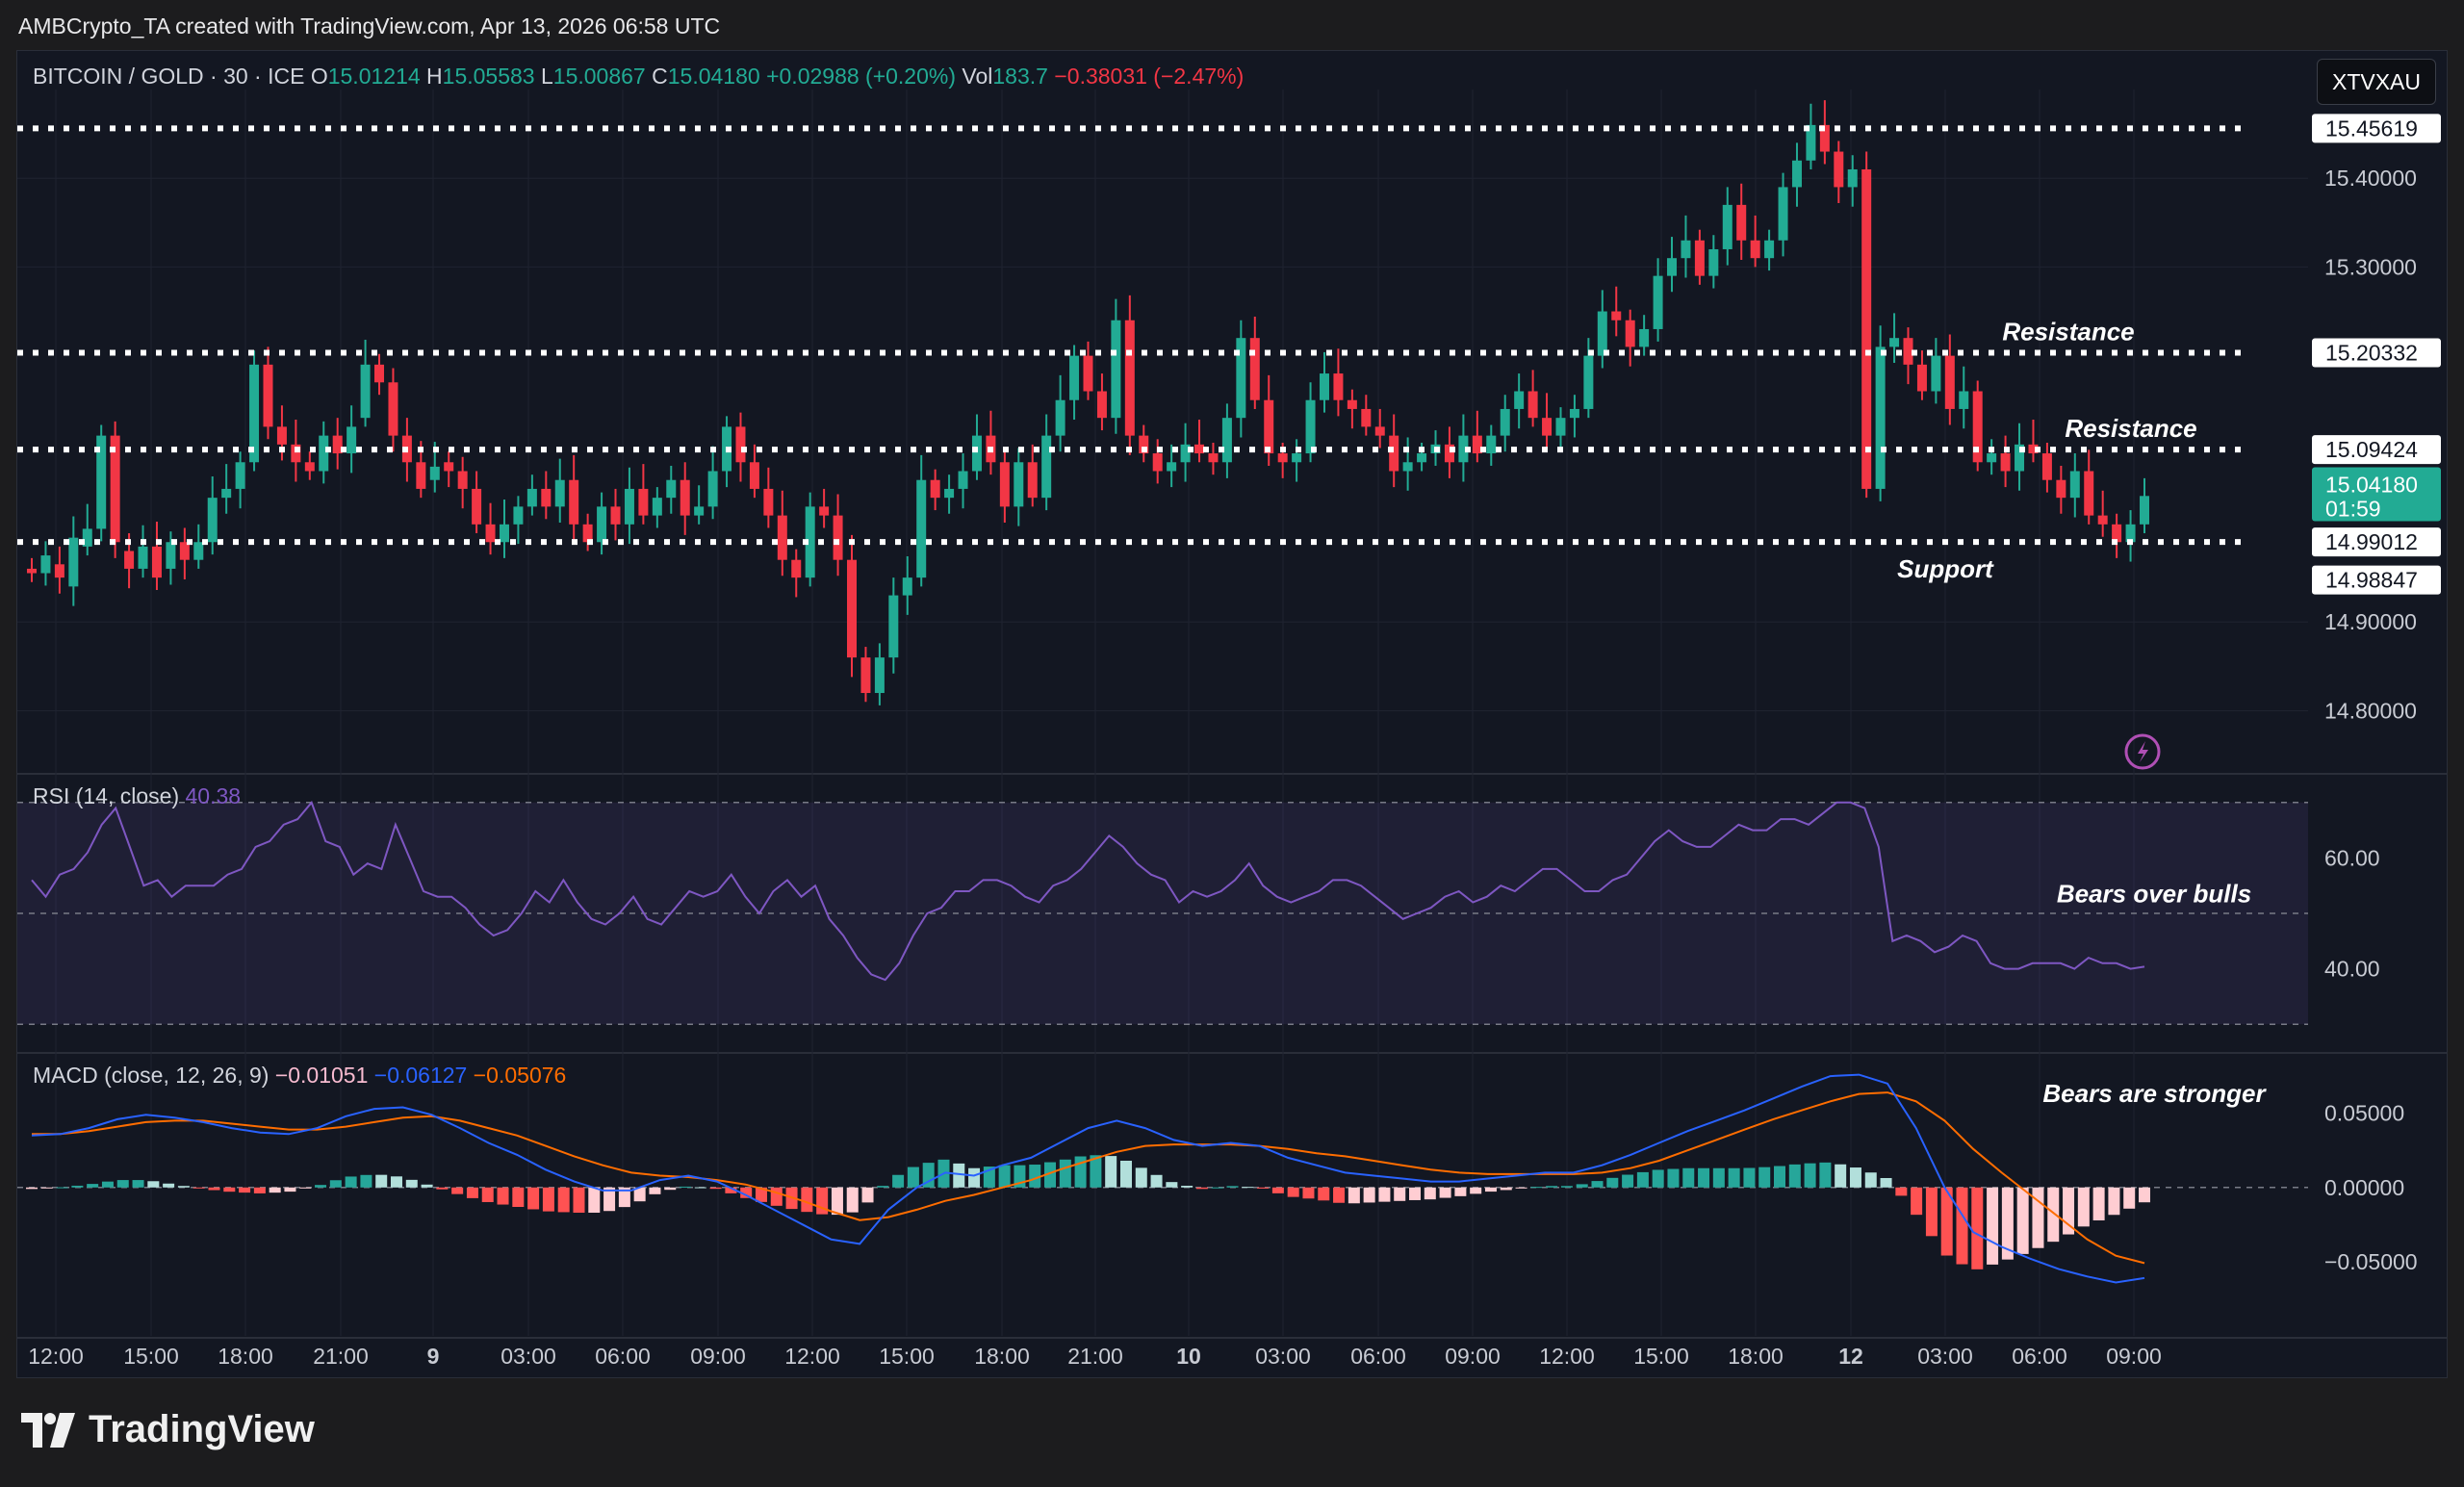  I want to click on legend-part: 15.05583, so click(492, 76).